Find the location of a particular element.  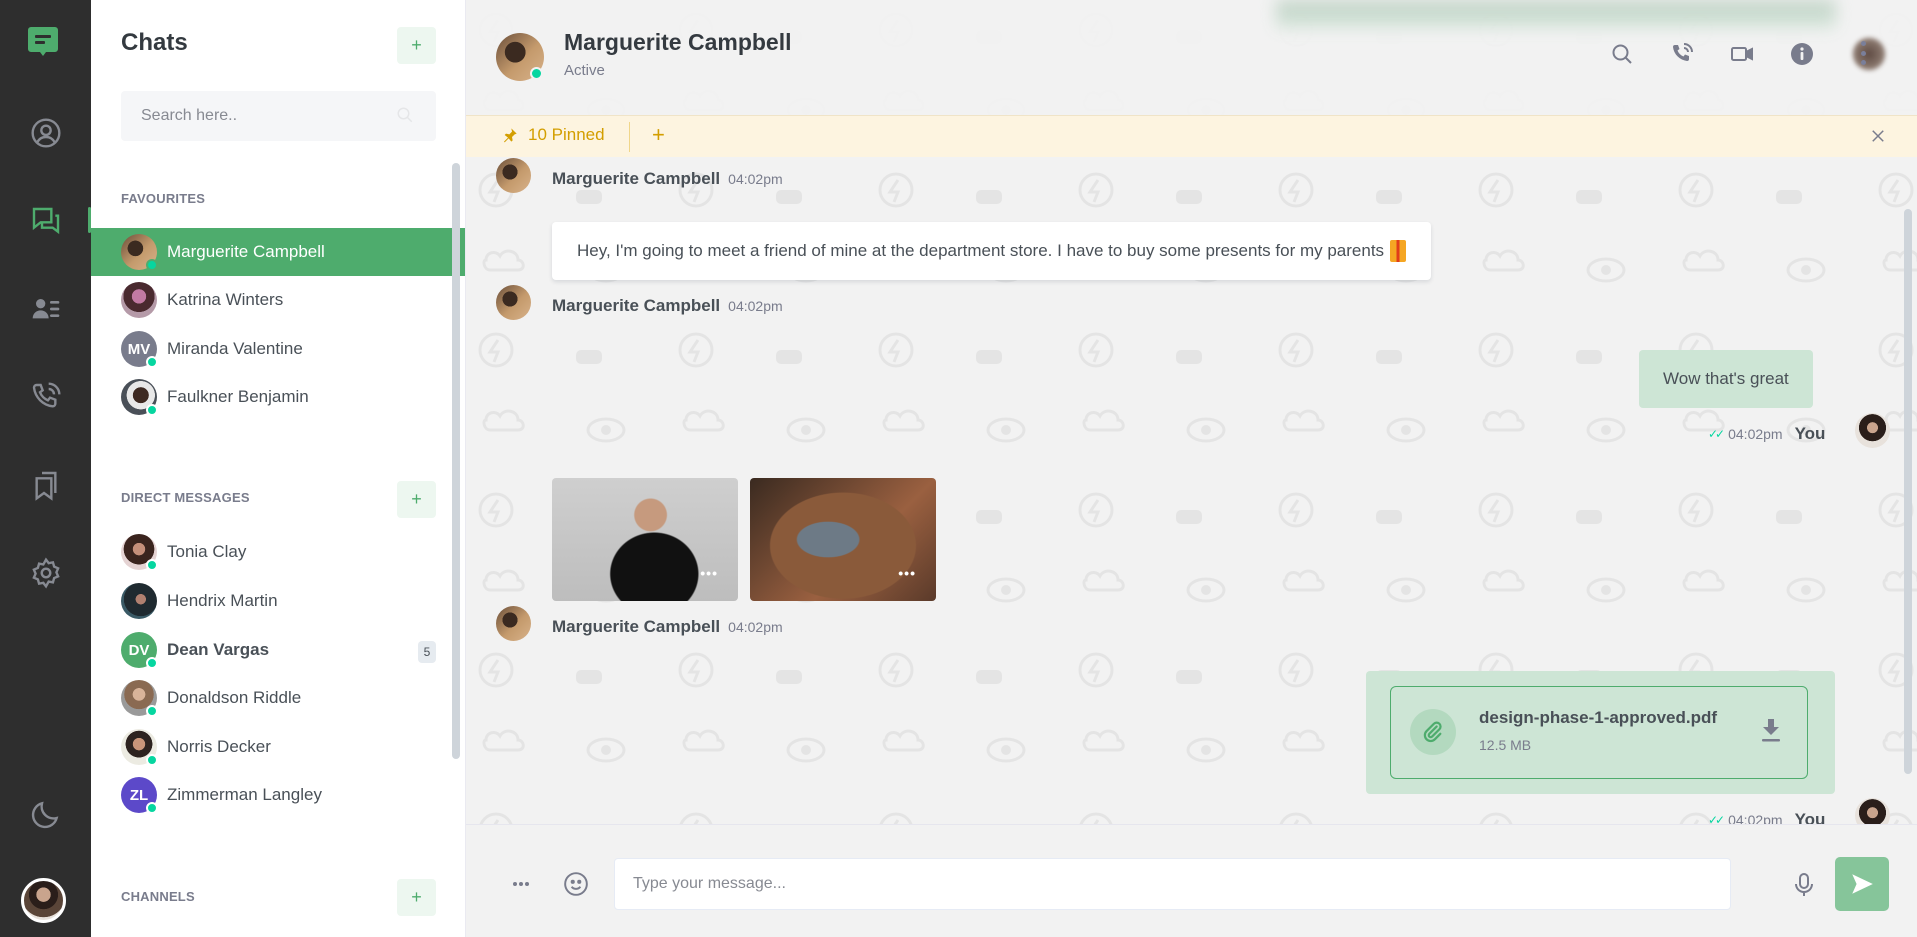

direct-messages-title: DIRECT MESSAGES is located at coordinates (185, 497).